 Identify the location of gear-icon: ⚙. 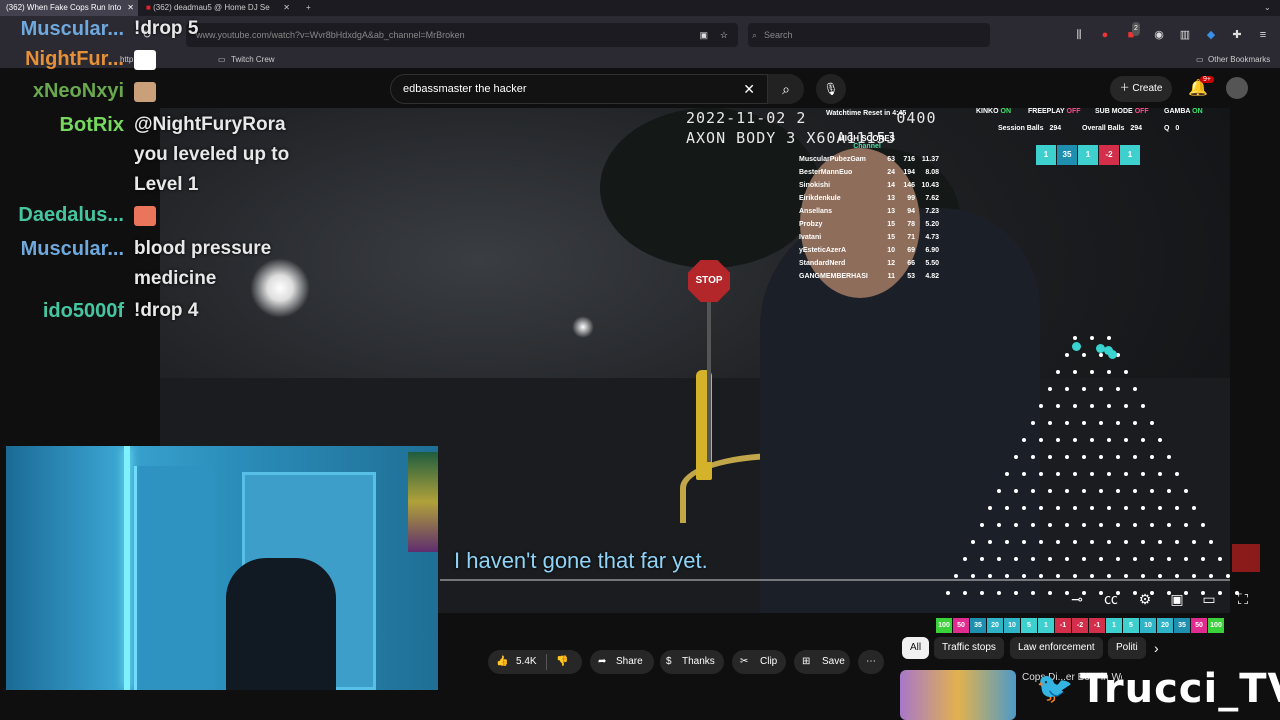
(1145, 599).